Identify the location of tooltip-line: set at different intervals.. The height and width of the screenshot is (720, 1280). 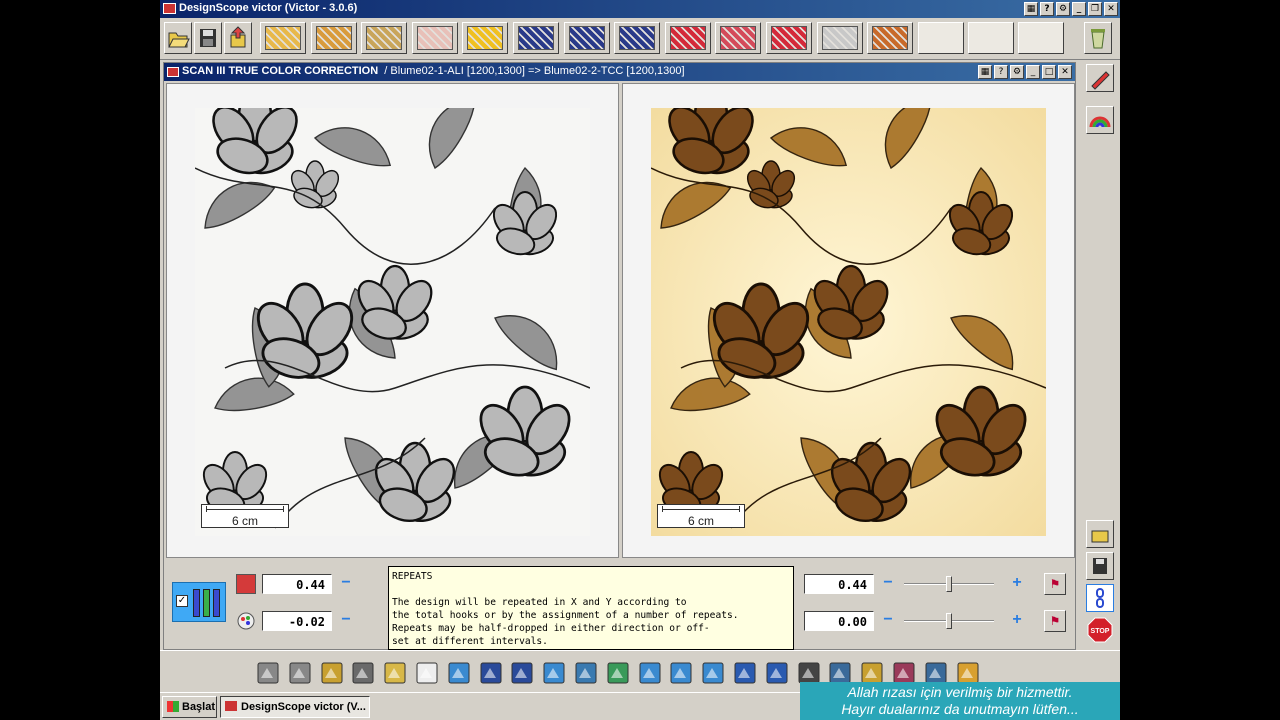
(470, 641).